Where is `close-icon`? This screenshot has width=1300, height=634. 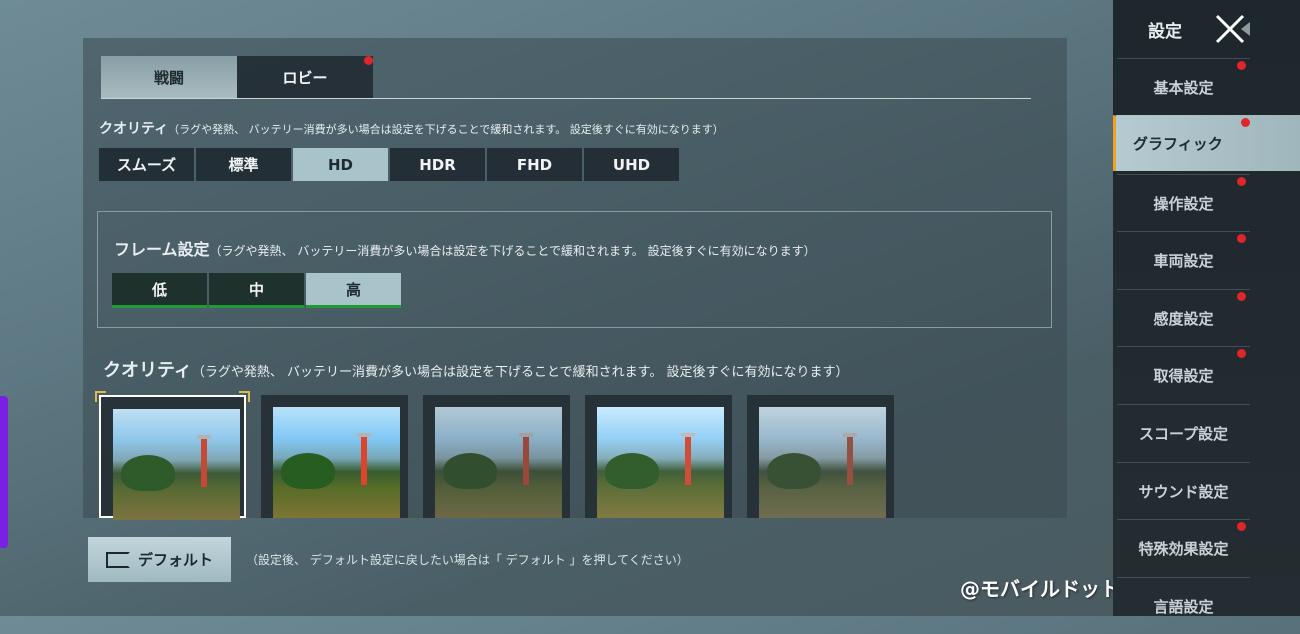 close-icon is located at coordinates (1232, 29).